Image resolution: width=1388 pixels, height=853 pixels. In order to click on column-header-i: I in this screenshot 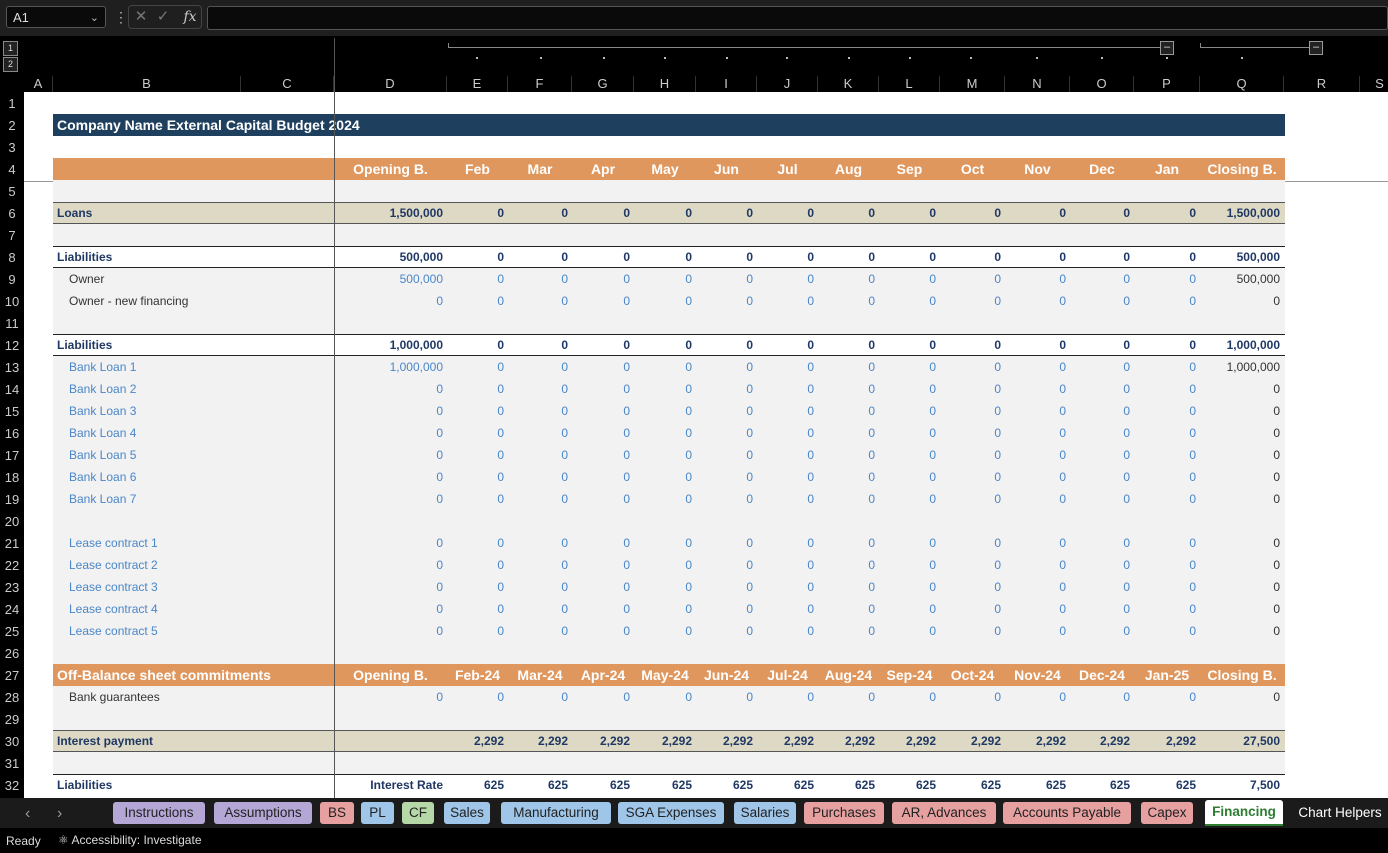, I will do `click(726, 84)`.